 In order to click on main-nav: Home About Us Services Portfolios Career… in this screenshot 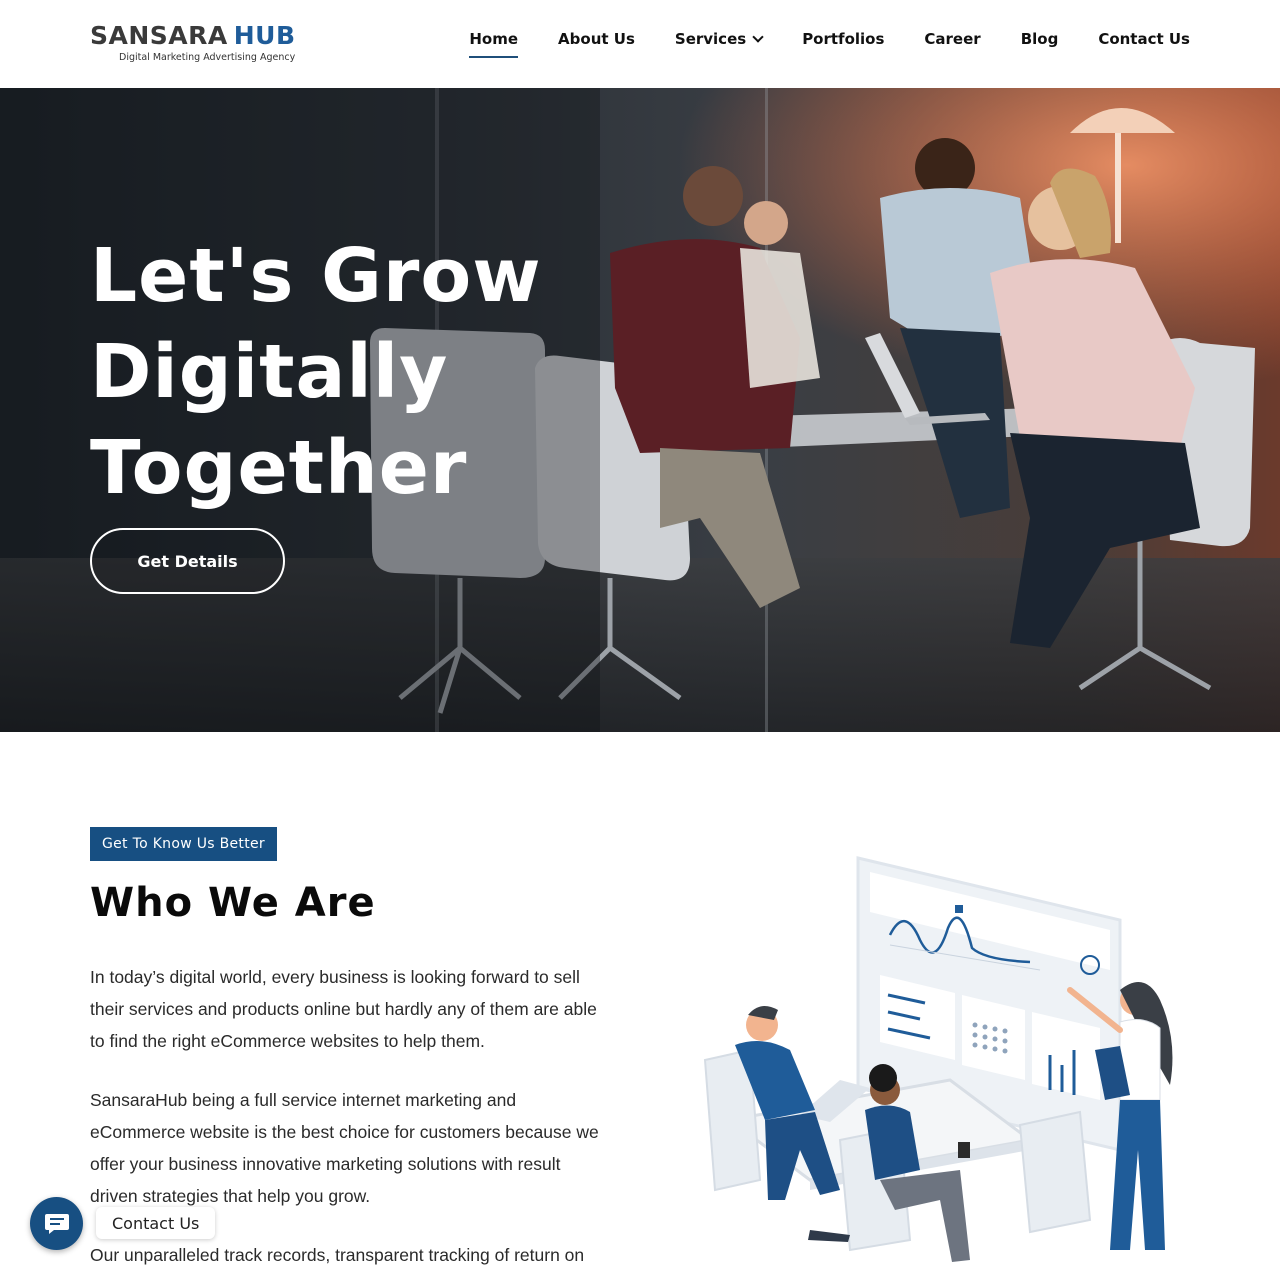, I will do `click(829, 44)`.